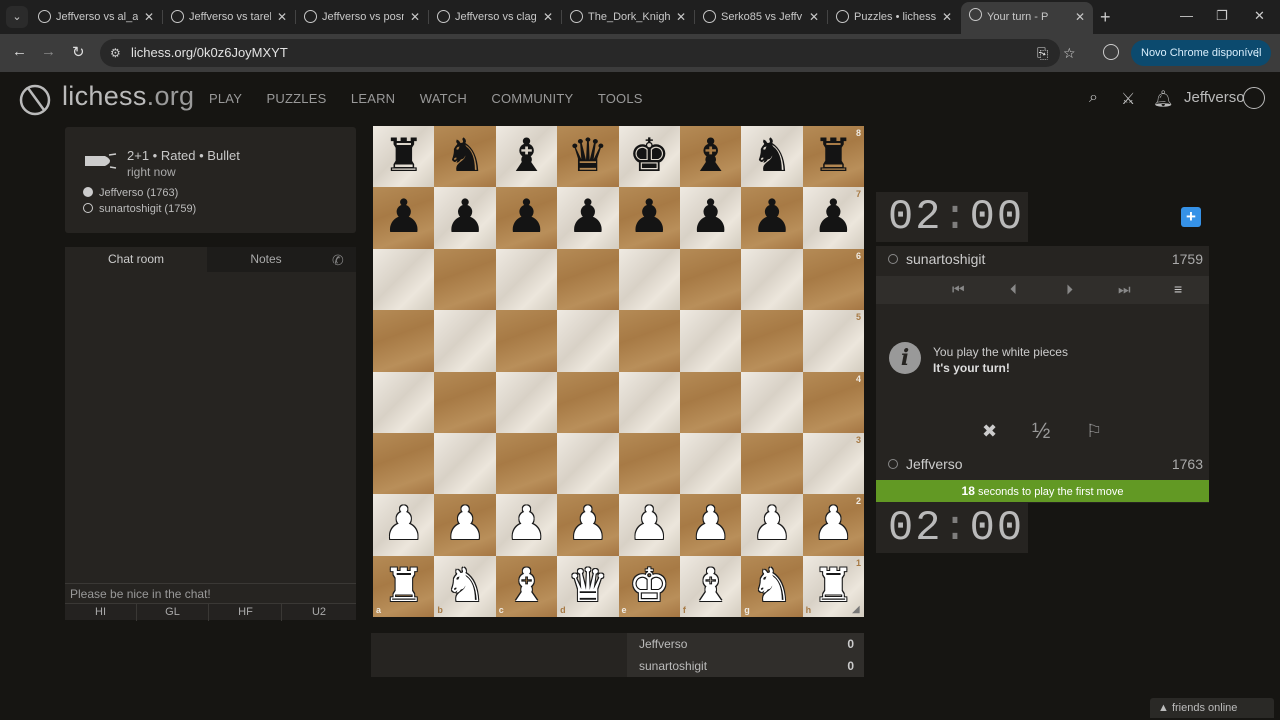 The width and height of the screenshot is (1280, 720). What do you see at coordinates (856, 609) in the screenshot?
I see `board-resize-handle-icon: ◢` at bounding box center [856, 609].